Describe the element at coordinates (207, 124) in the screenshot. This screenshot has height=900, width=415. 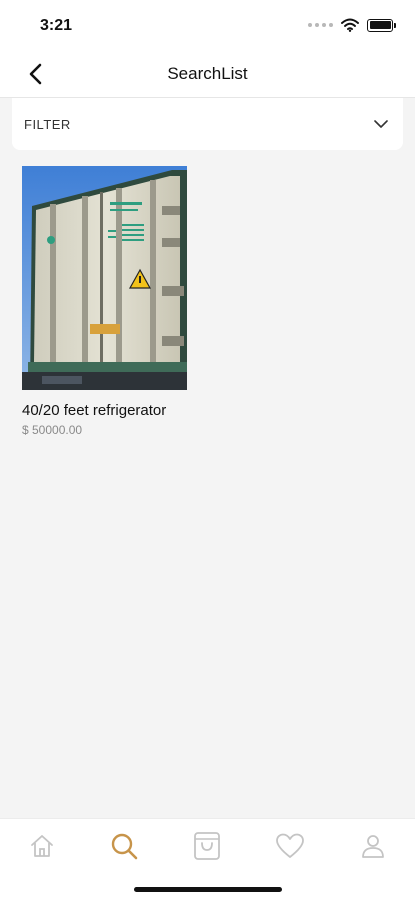
I see `filter-dropdown: FILTER` at that location.